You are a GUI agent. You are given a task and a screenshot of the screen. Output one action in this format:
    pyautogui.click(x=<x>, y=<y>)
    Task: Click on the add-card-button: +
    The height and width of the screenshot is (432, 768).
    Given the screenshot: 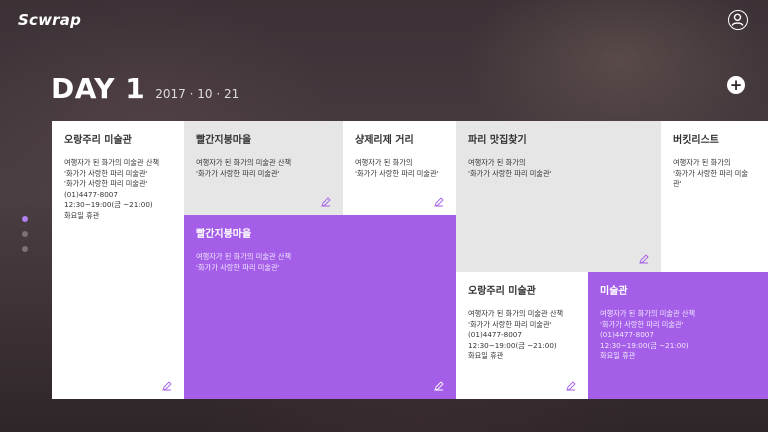 What is the action you would take?
    pyautogui.click(x=736, y=85)
    